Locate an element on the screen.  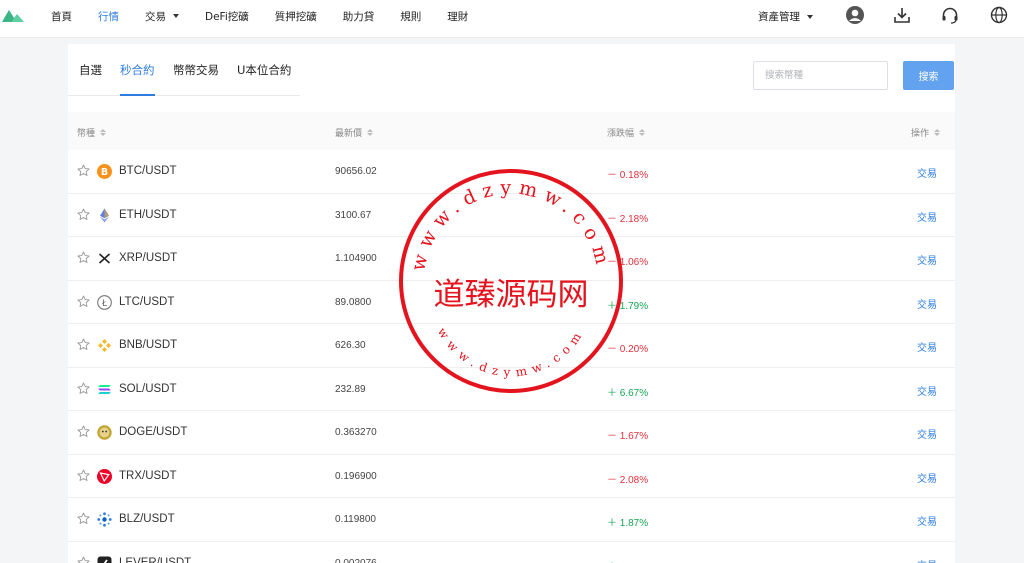
price-change: － 2.18% is located at coordinates (628, 219).